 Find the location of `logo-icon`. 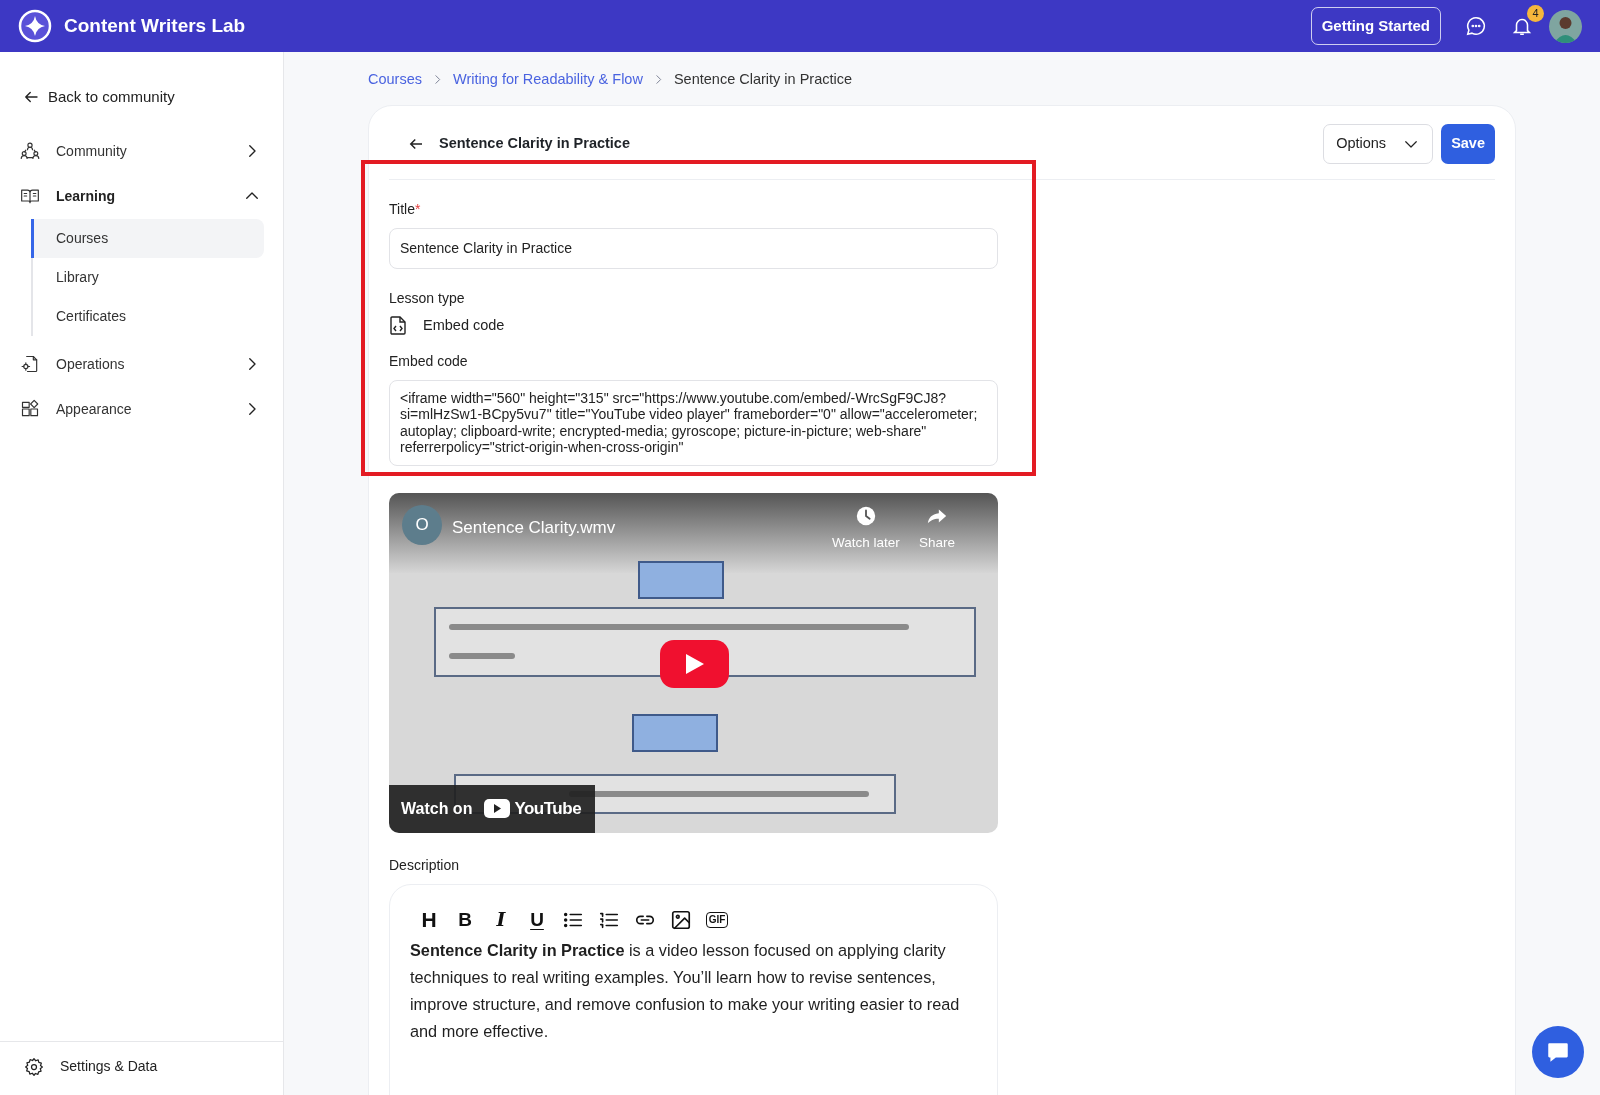

logo-icon is located at coordinates (35, 26).